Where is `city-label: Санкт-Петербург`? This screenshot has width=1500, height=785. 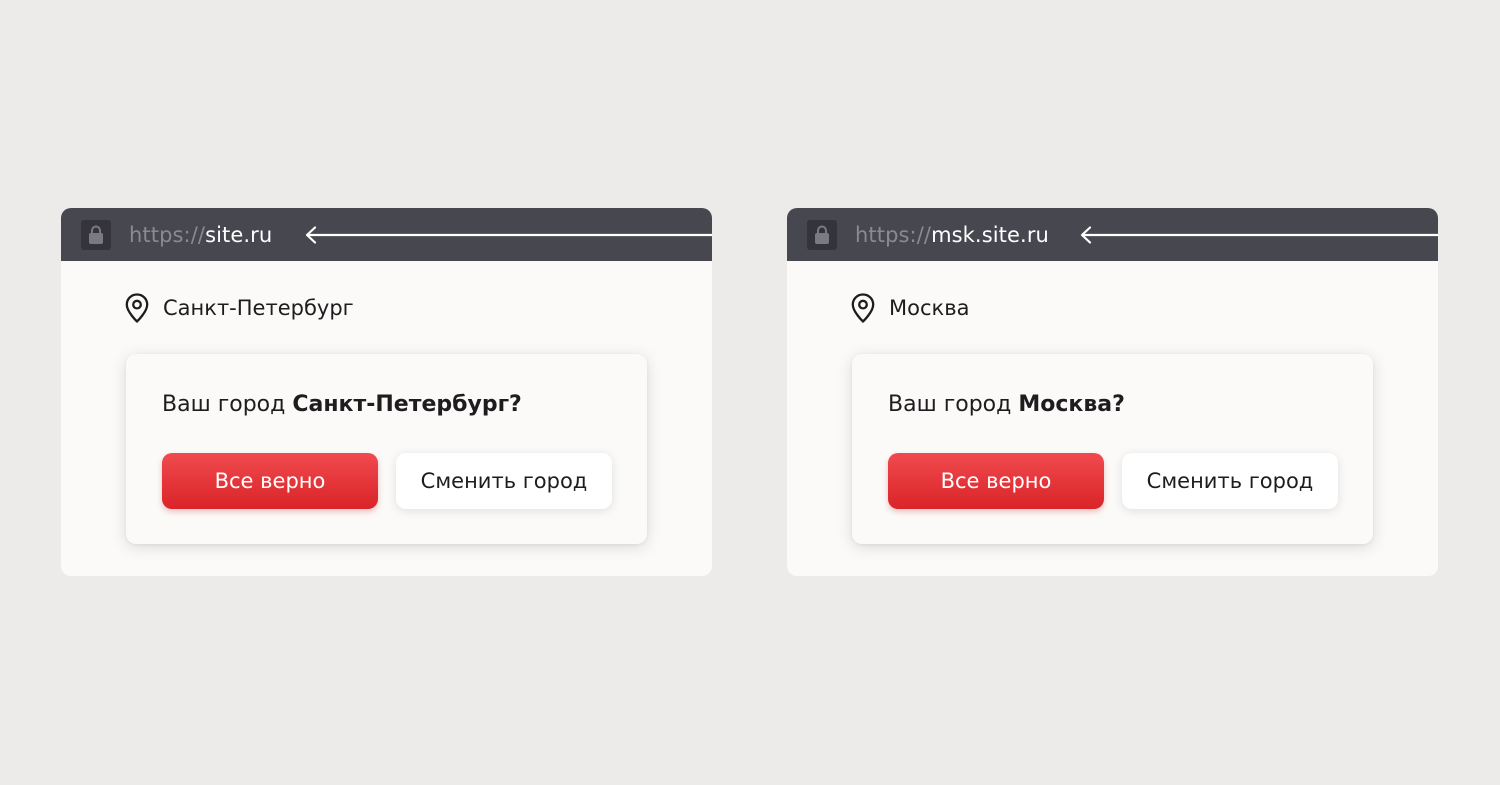
city-label: Санкт-Петербург is located at coordinates (258, 308).